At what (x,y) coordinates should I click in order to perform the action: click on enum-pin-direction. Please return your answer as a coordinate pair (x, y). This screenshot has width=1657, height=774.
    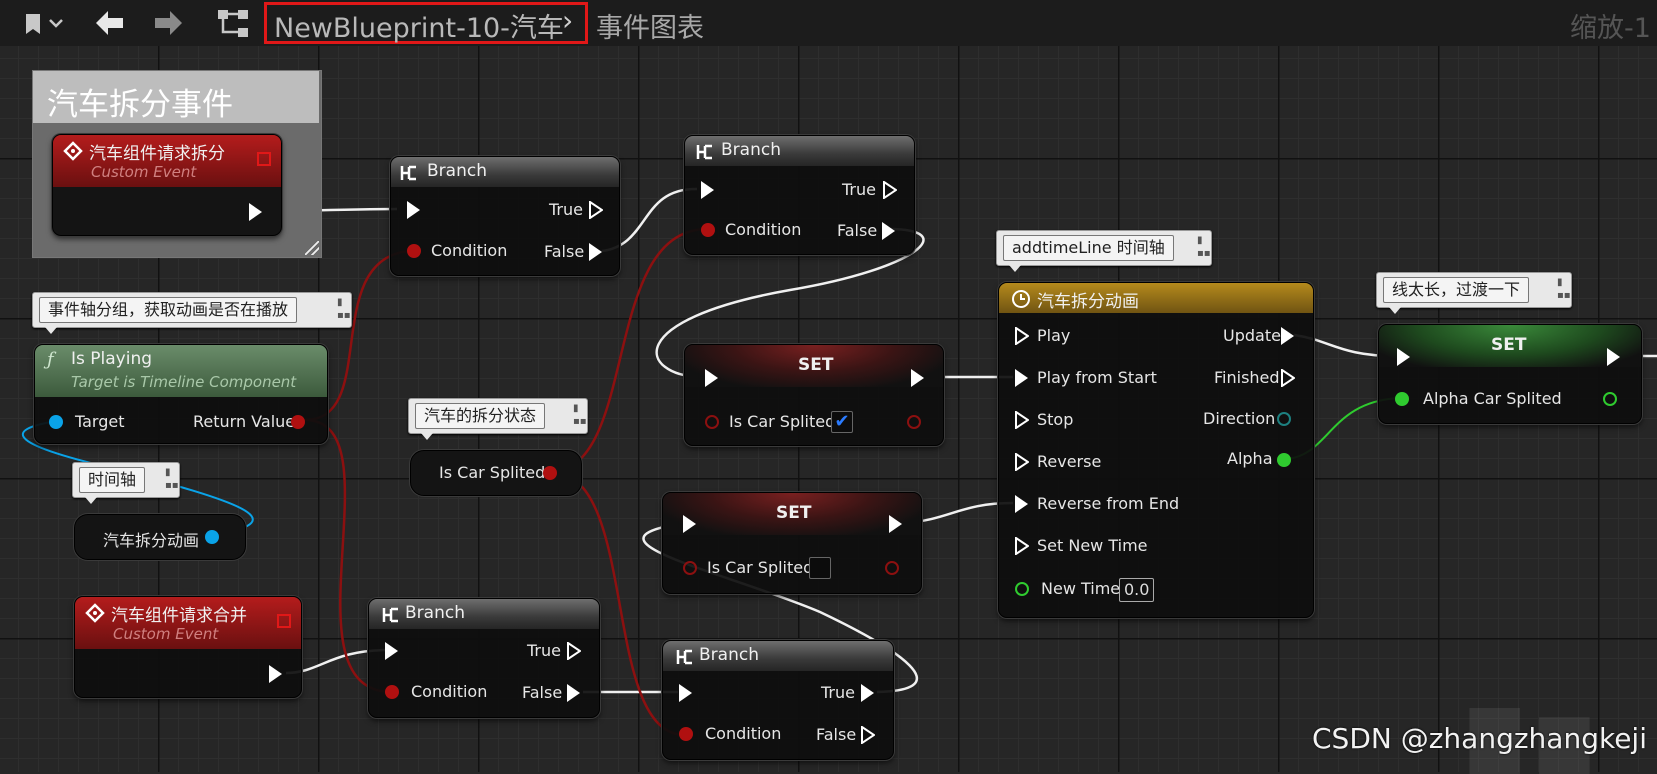
    Looking at the image, I should click on (1284, 419).